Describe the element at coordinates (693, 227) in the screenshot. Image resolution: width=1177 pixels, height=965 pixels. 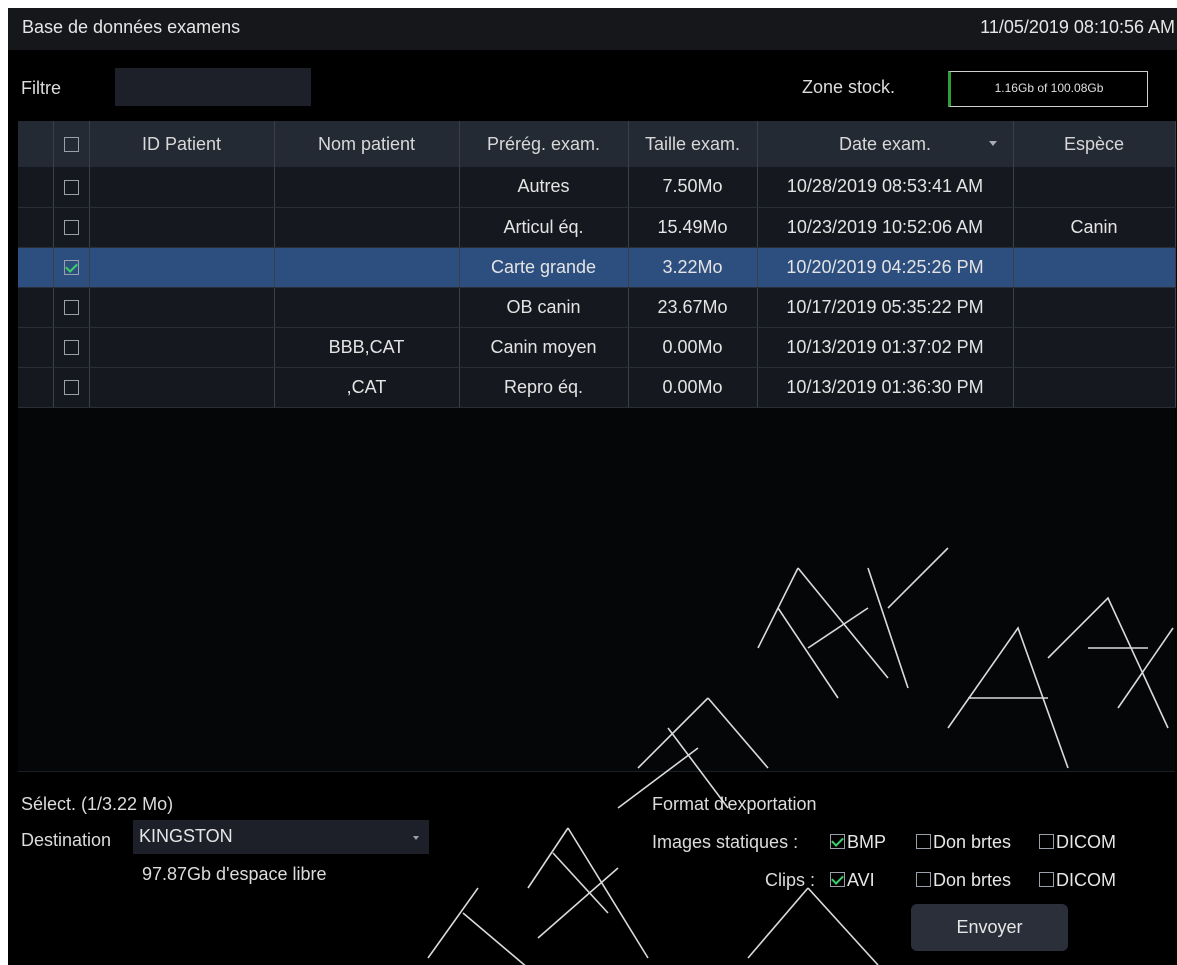
I see `cell-size: 15.49Mo` at that location.